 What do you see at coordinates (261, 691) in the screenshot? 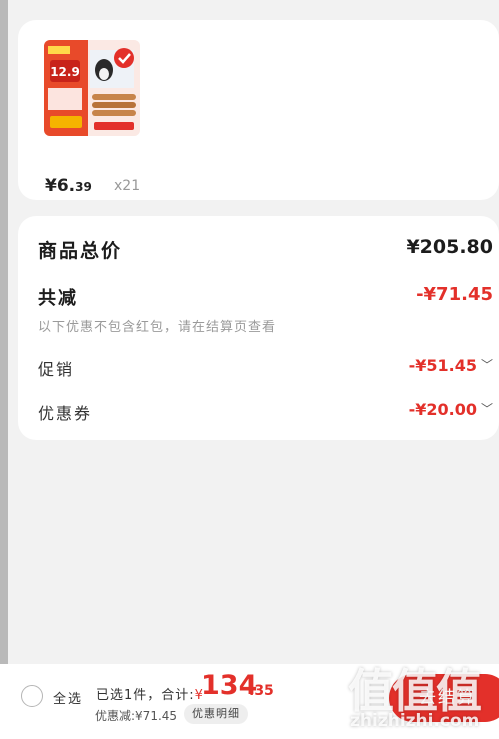
I see `total-amount-decimal: .35` at bounding box center [261, 691].